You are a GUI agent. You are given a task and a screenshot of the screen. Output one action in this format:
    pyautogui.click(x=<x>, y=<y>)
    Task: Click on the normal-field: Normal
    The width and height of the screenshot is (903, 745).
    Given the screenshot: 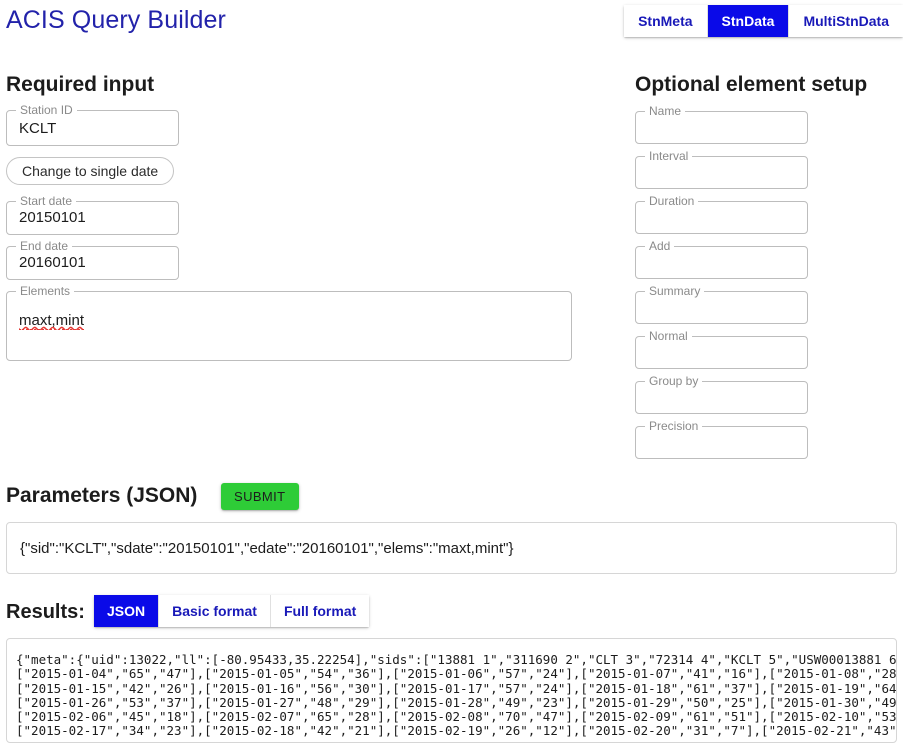 What is the action you would take?
    pyautogui.click(x=721, y=349)
    